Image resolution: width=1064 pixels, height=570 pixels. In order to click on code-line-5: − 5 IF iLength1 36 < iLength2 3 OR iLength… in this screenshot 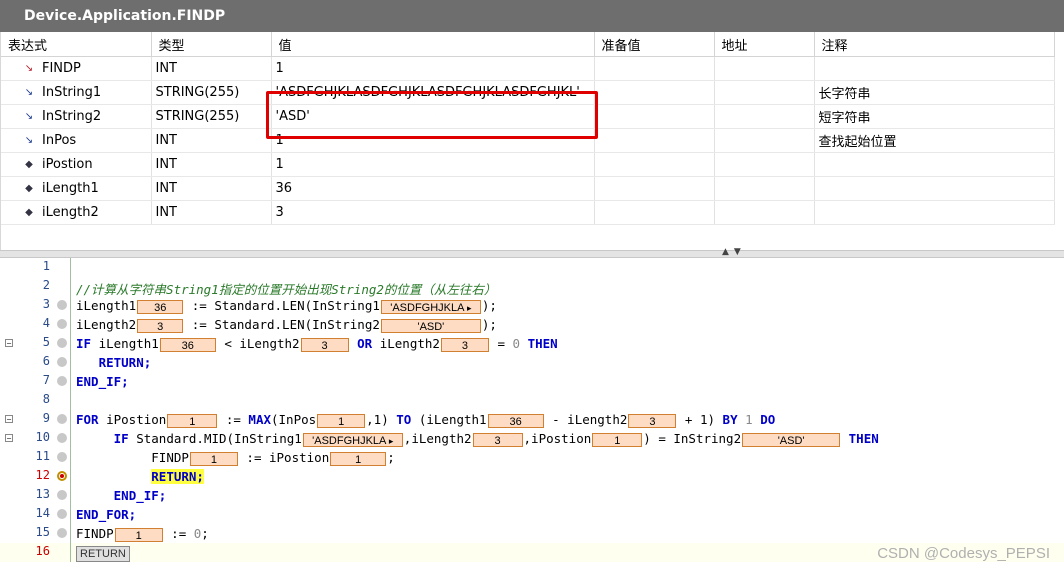, I will do `click(532, 343)`.